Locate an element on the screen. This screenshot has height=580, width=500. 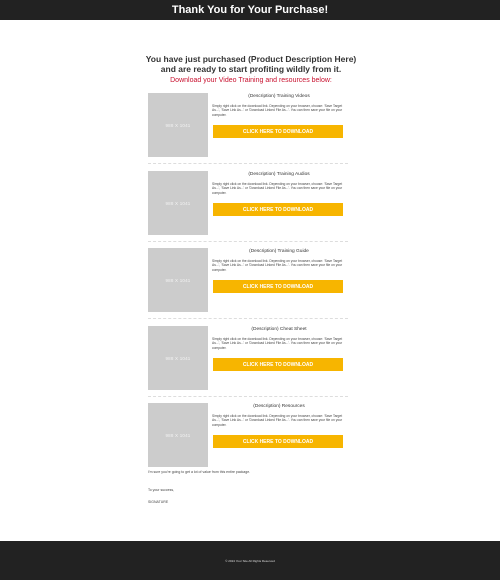
item-title: (Description) Training Audios is located at coordinates (279, 174).